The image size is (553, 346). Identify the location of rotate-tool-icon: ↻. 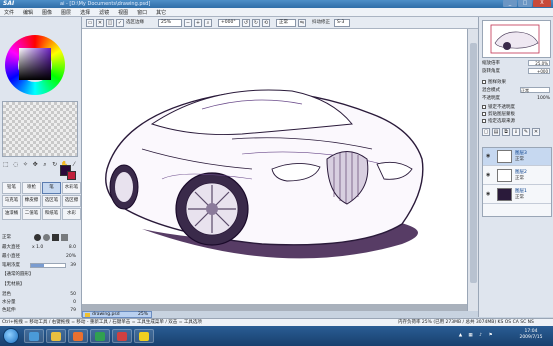
(55, 165).